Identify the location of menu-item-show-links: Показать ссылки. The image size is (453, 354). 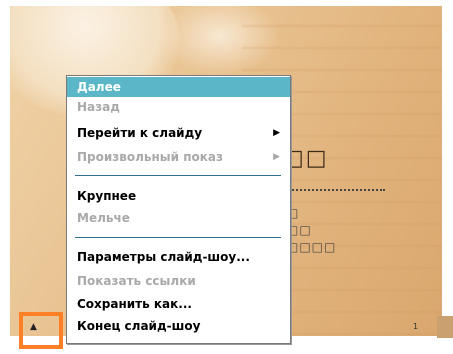
(178, 281).